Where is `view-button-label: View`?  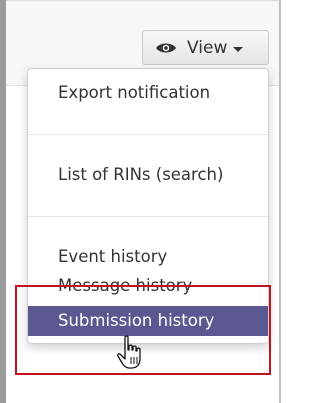
view-button-label: View is located at coordinates (207, 47).